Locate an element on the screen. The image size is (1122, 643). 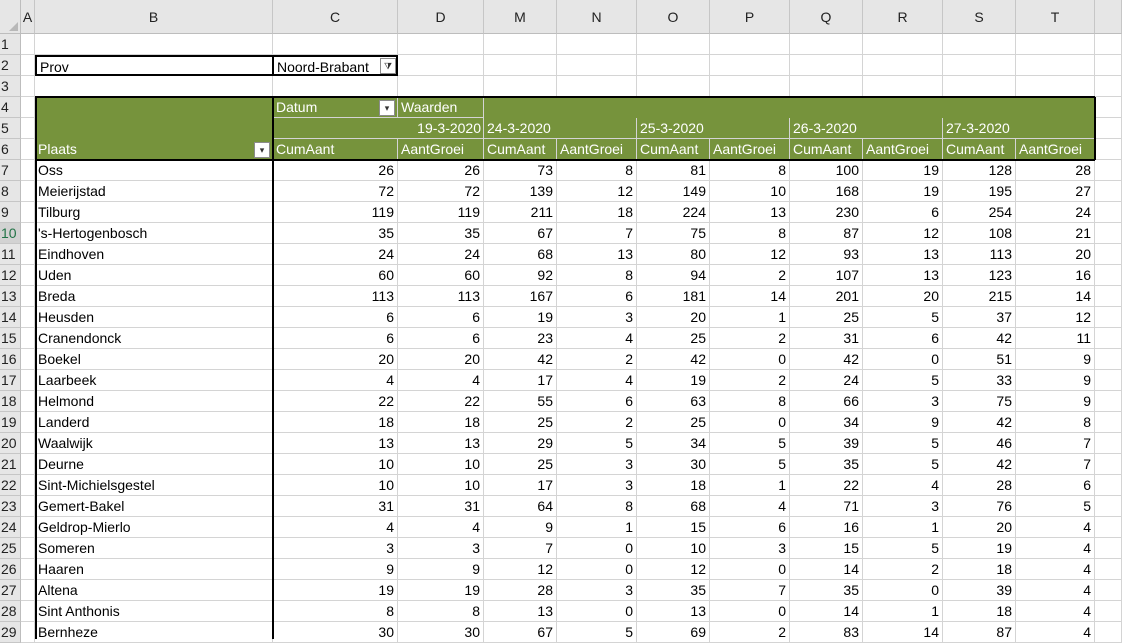
row-label-plaats: Bernheze is located at coordinates (154, 632).